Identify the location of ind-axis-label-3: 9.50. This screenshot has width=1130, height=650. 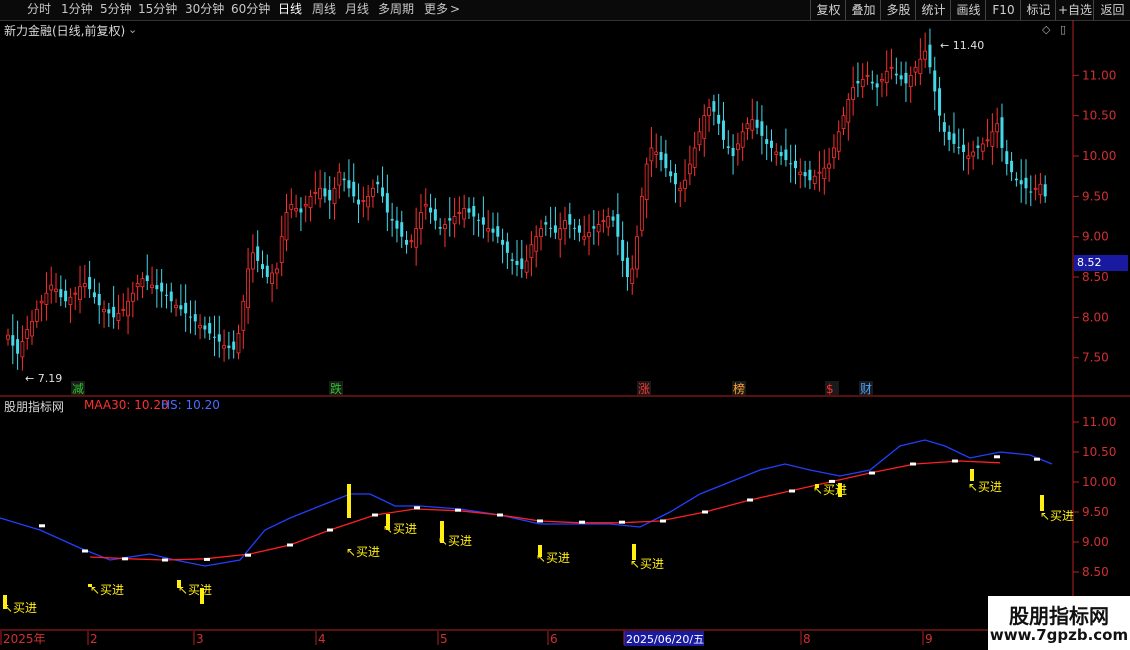
(1095, 512).